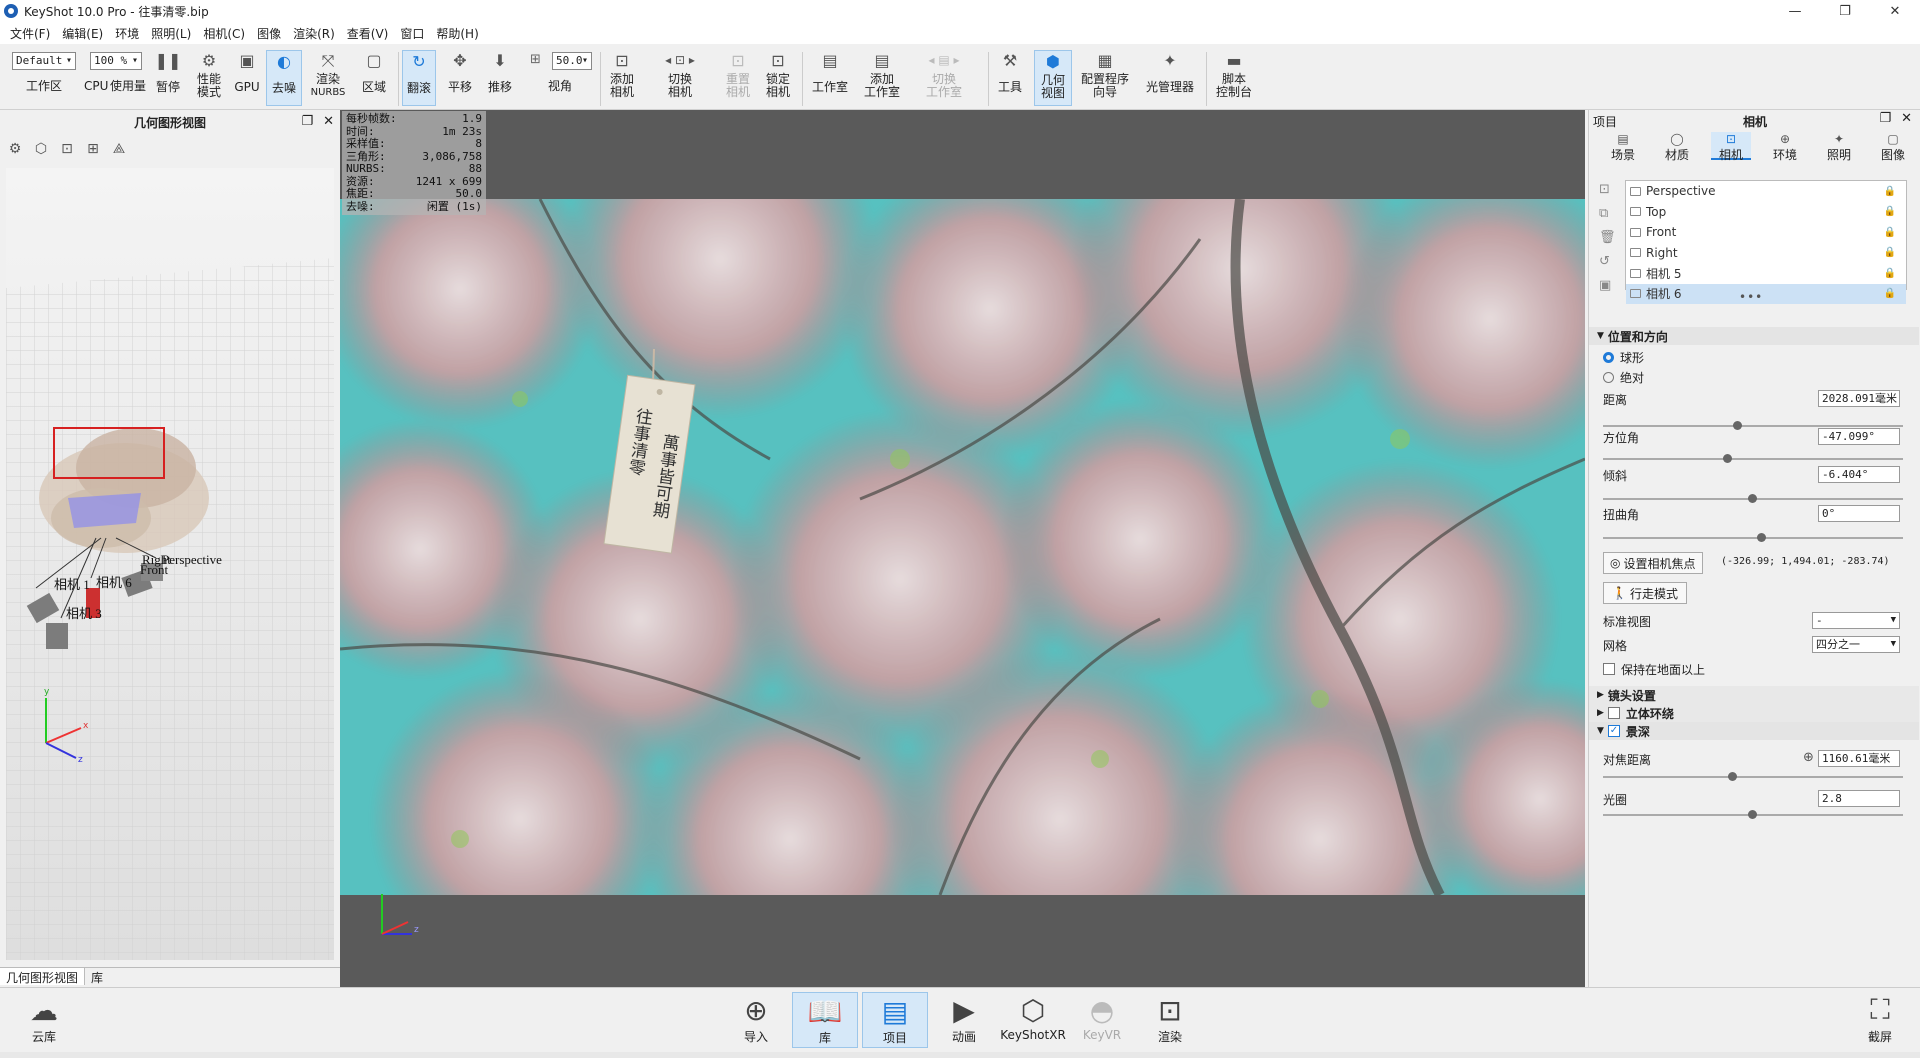 This screenshot has height=1058, width=1920. I want to click on azimuth-slider, so click(1753, 458).